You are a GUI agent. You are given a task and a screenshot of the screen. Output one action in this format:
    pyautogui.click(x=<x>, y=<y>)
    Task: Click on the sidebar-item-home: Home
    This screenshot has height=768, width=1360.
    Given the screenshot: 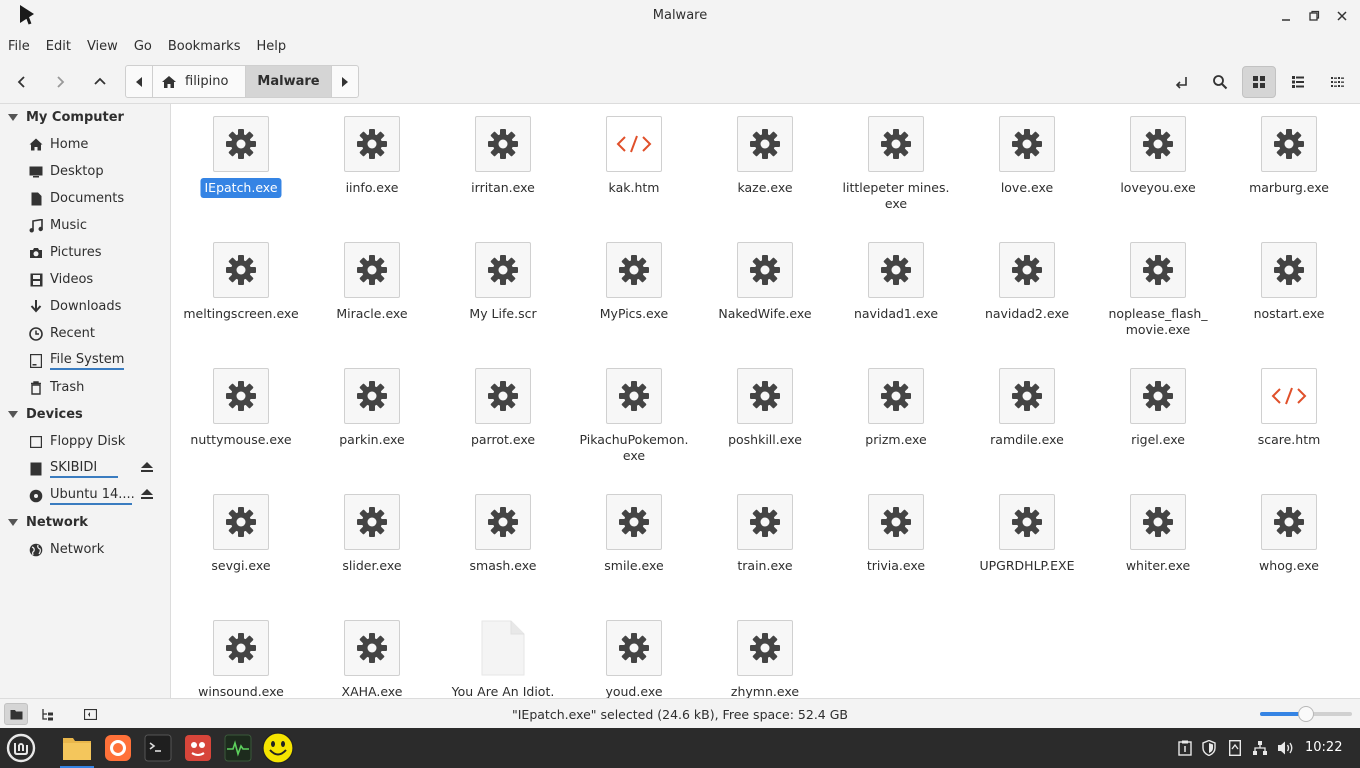 What is the action you would take?
    pyautogui.click(x=98, y=144)
    